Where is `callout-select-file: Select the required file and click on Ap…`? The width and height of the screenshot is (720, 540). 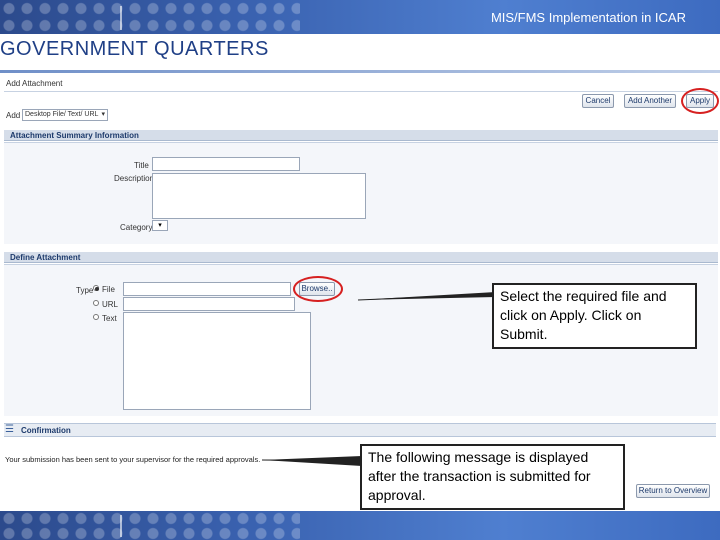 callout-select-file: Select the required file and click on Ap… is located at coordinates (594, 316).